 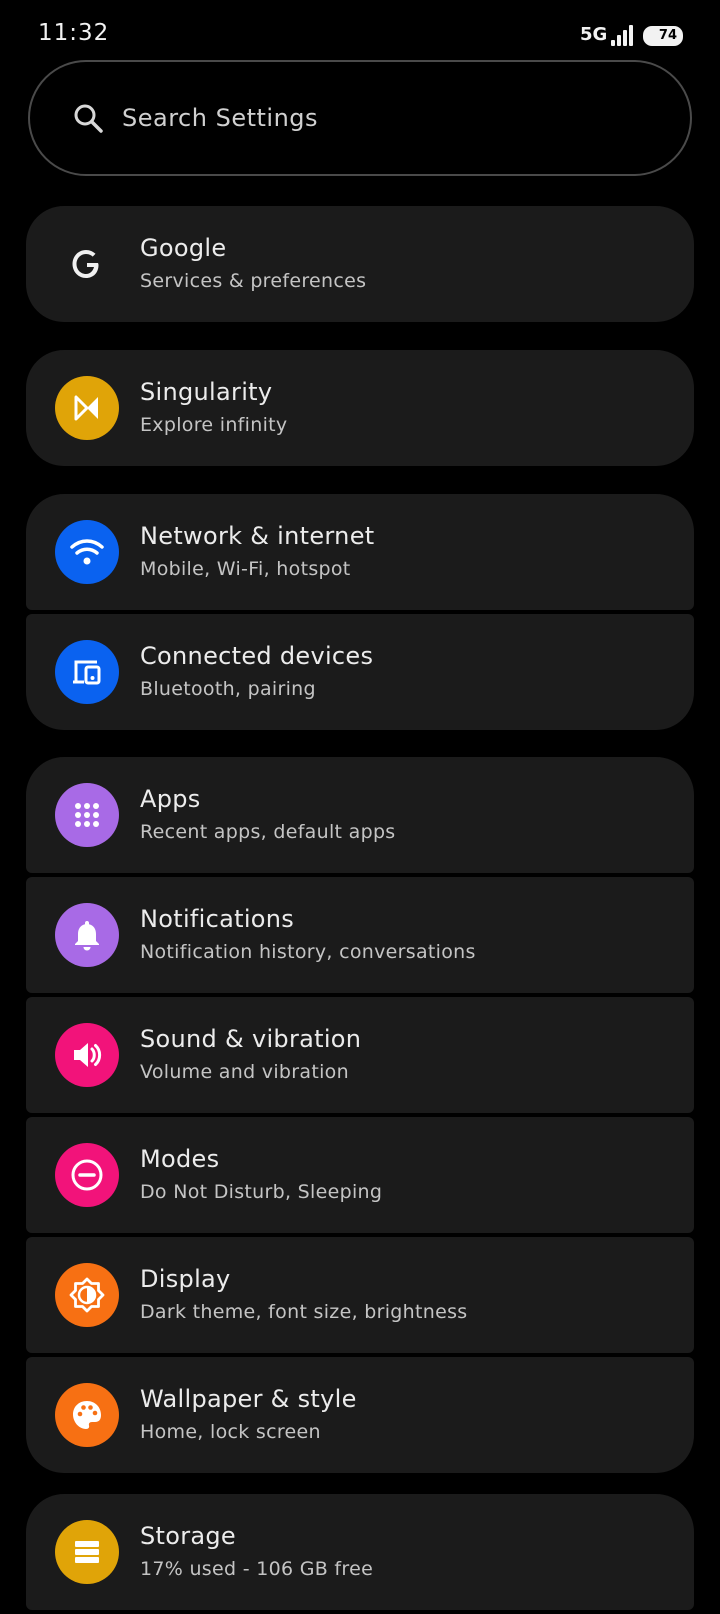 What do you see at coordinates (304, 1312) in the screenshot?
I see `item-subtitle: Dark theme, font size, brightness` at bounding box center [304, 1312].